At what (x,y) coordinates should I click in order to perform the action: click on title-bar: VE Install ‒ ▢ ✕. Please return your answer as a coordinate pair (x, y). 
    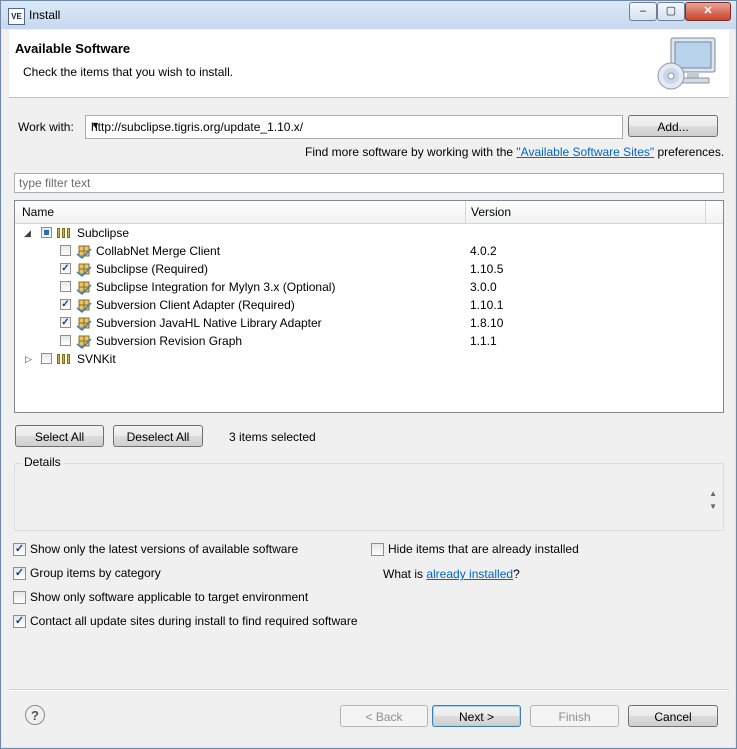
    Looking at the image, I should click on (368, 15).